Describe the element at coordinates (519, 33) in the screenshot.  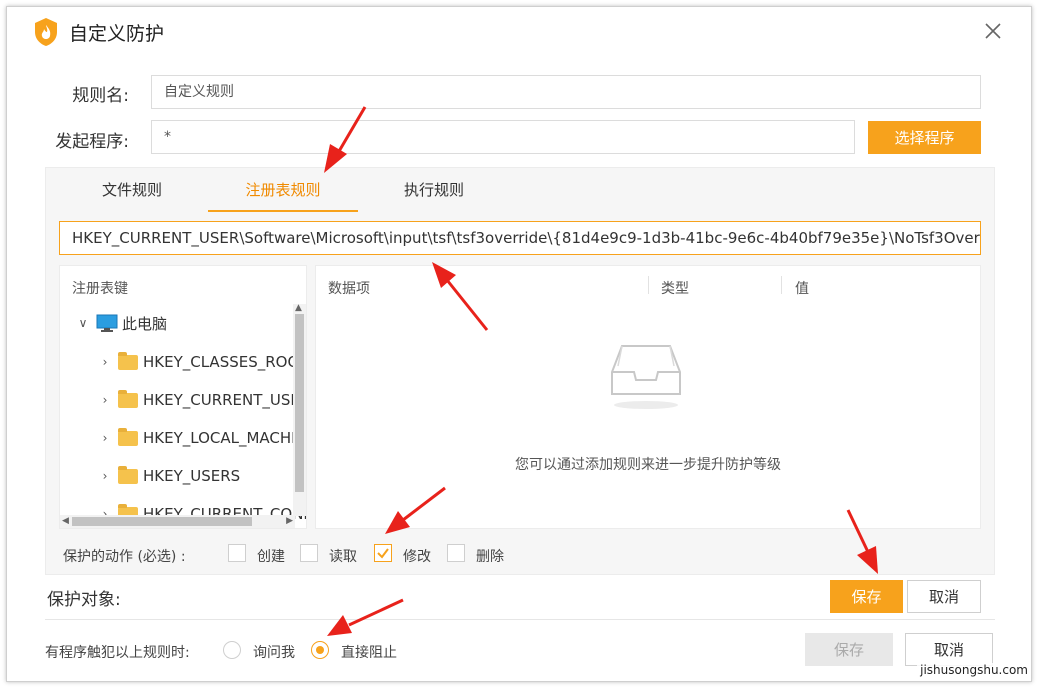
I see `title-bar: 自定义防护` at that location.